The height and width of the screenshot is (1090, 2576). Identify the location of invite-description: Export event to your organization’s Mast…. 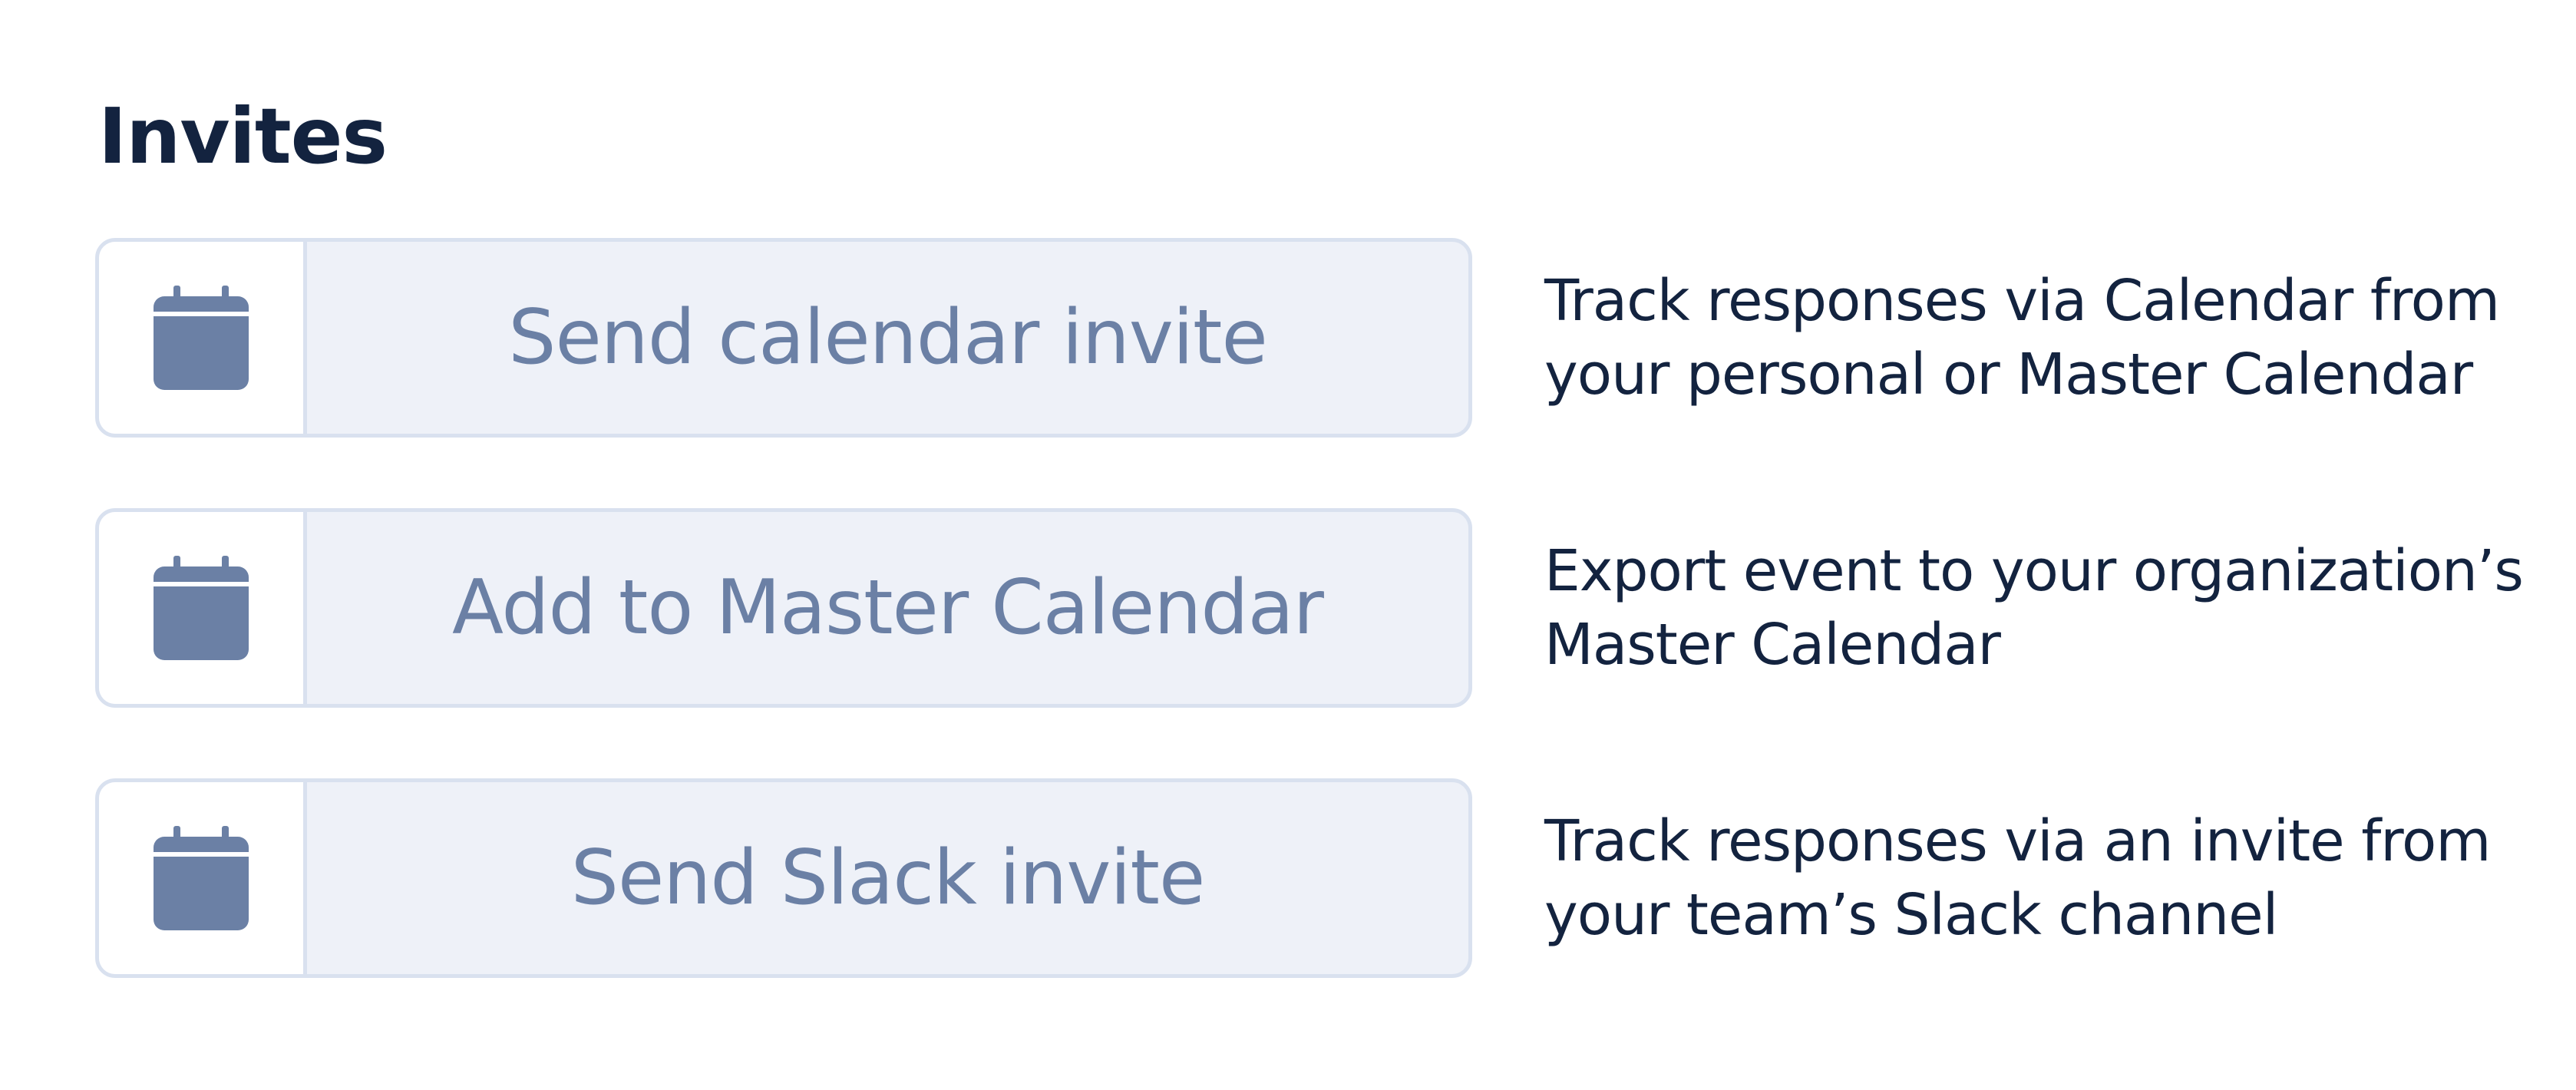
(2043, 608).